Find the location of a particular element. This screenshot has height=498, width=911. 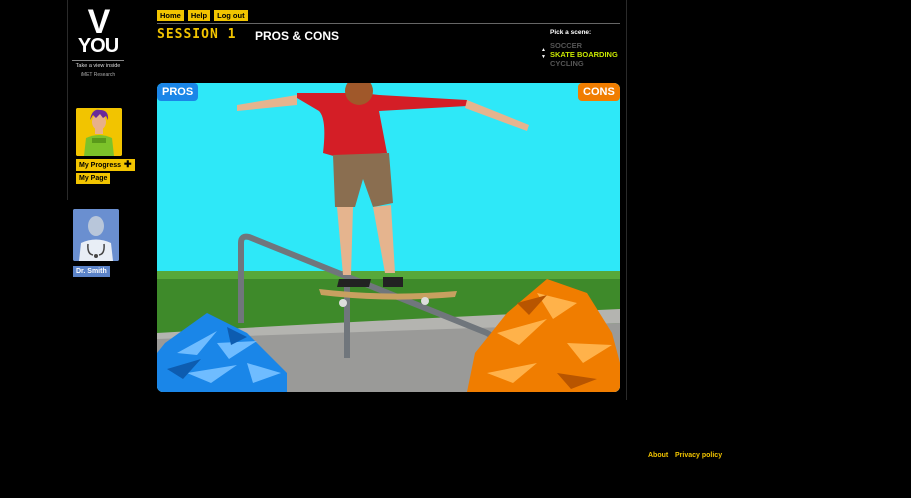

teen-avatar-icon is located at coordinates (99, 132).